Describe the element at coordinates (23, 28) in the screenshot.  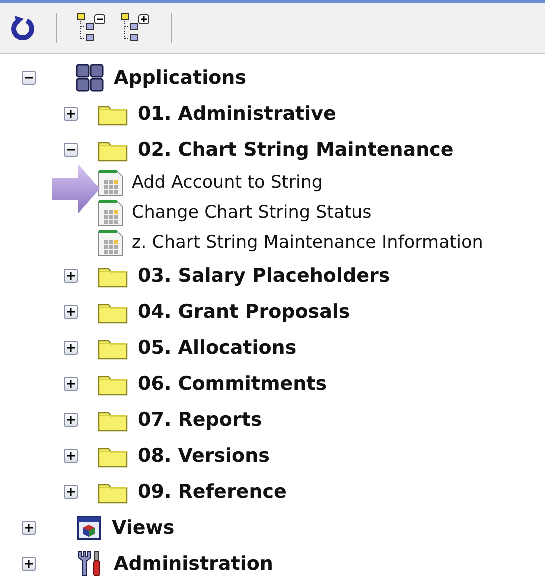
I see `refresh-icon` at that location.